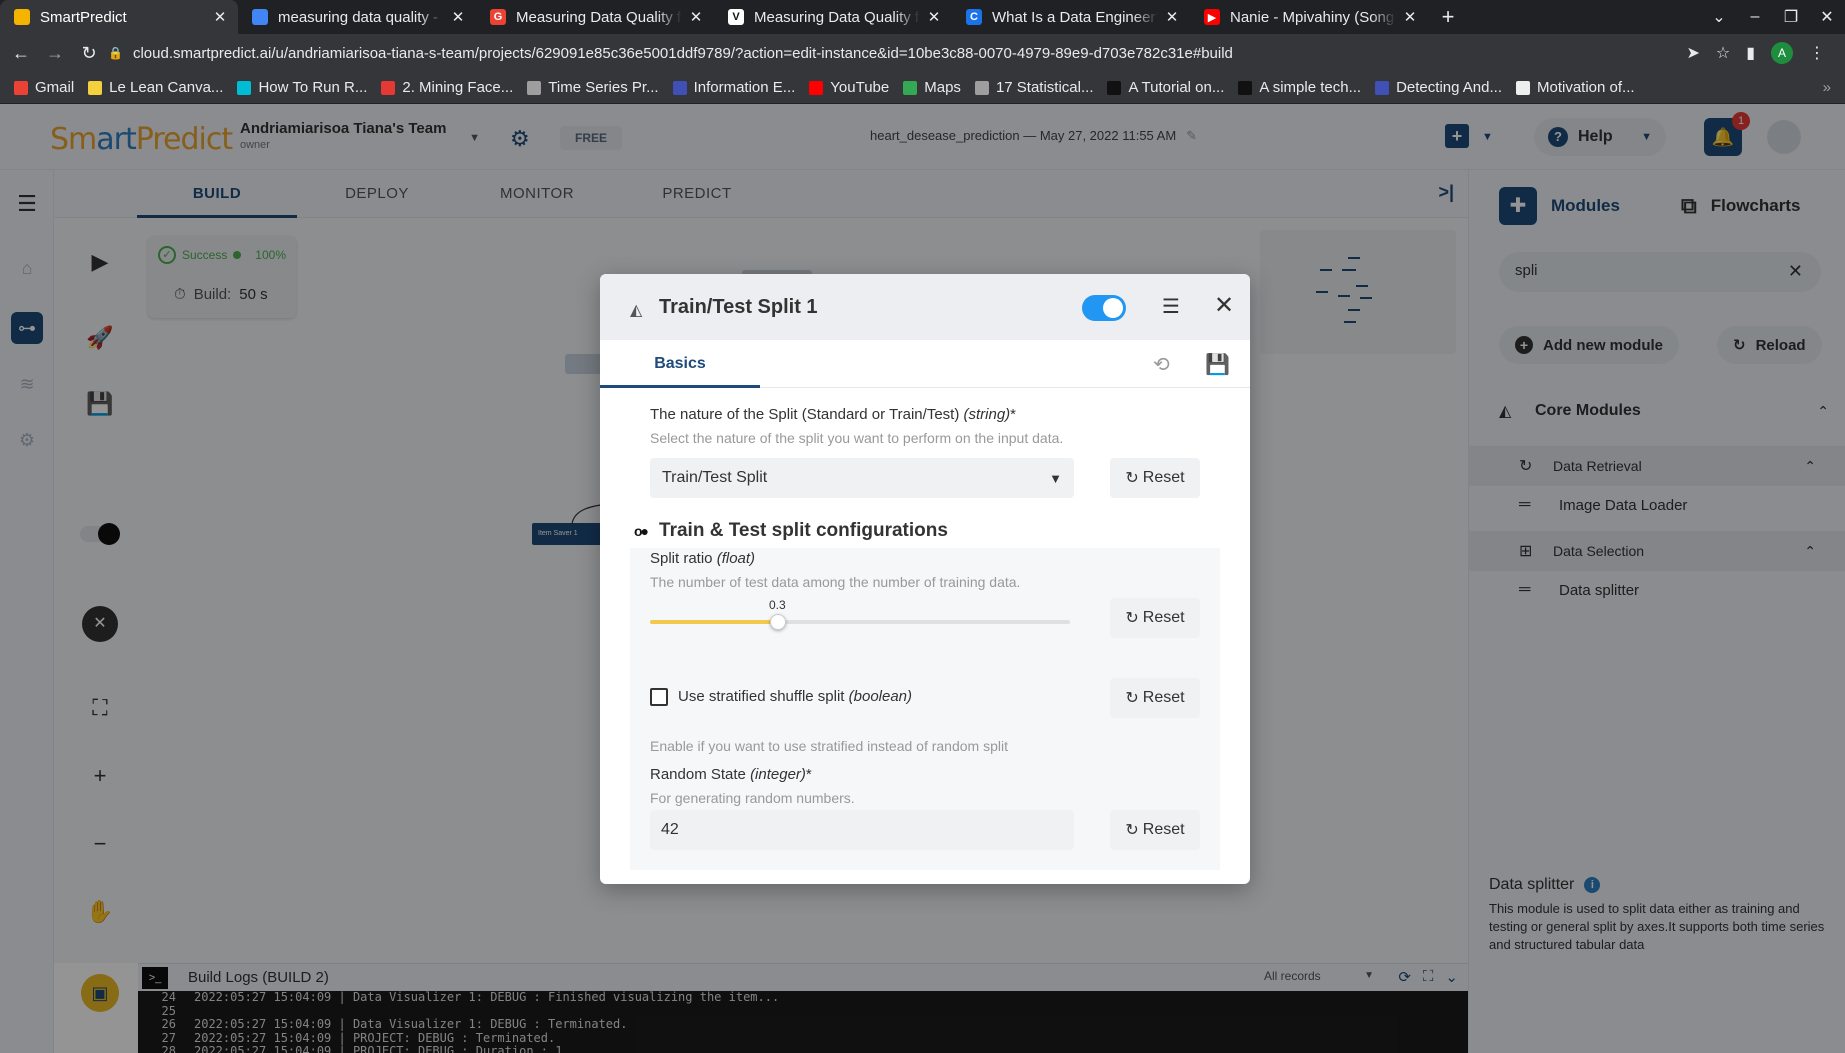  I want to click on back-icon: ←, so click(21, 53).